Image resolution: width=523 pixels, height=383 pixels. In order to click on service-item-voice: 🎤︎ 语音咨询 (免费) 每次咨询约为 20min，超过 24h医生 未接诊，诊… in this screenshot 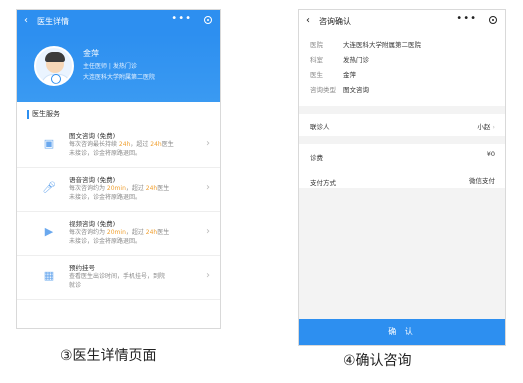, I will do `click(118, 191)`.